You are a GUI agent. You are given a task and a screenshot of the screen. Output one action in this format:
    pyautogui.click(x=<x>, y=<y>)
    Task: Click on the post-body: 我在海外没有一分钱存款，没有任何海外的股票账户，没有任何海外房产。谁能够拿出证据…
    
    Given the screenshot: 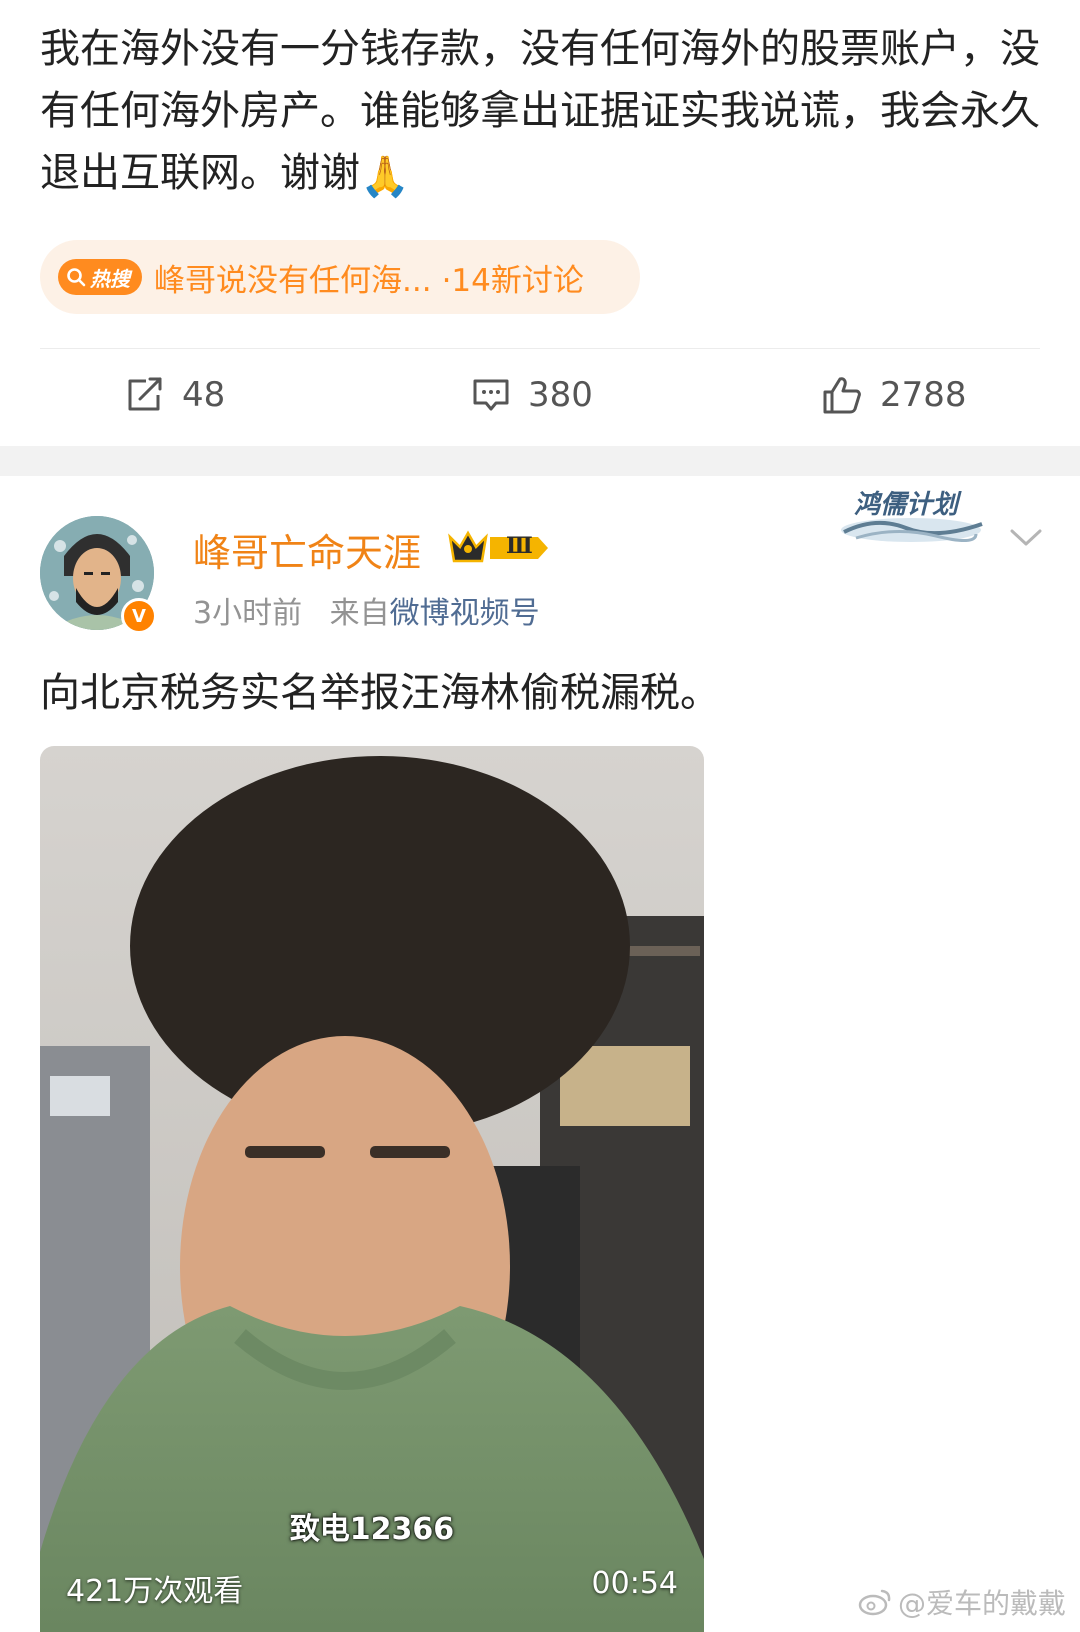 What is the action you would take?
    pyautogui.click(x=540, y=111)
    